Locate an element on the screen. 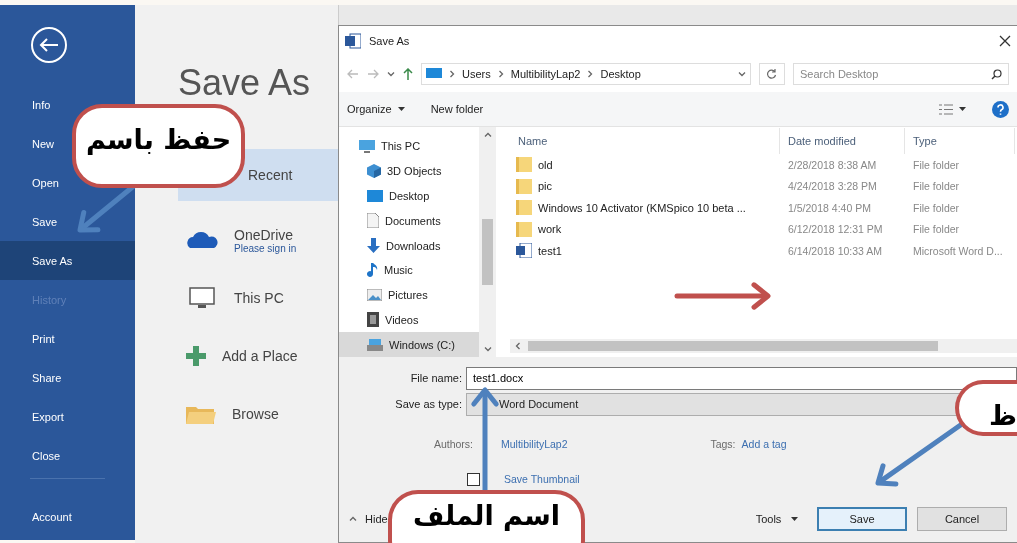 The width and height of the screenshot is (1017, 543). sidebar-item: Print is located at coordinates (67, 338).